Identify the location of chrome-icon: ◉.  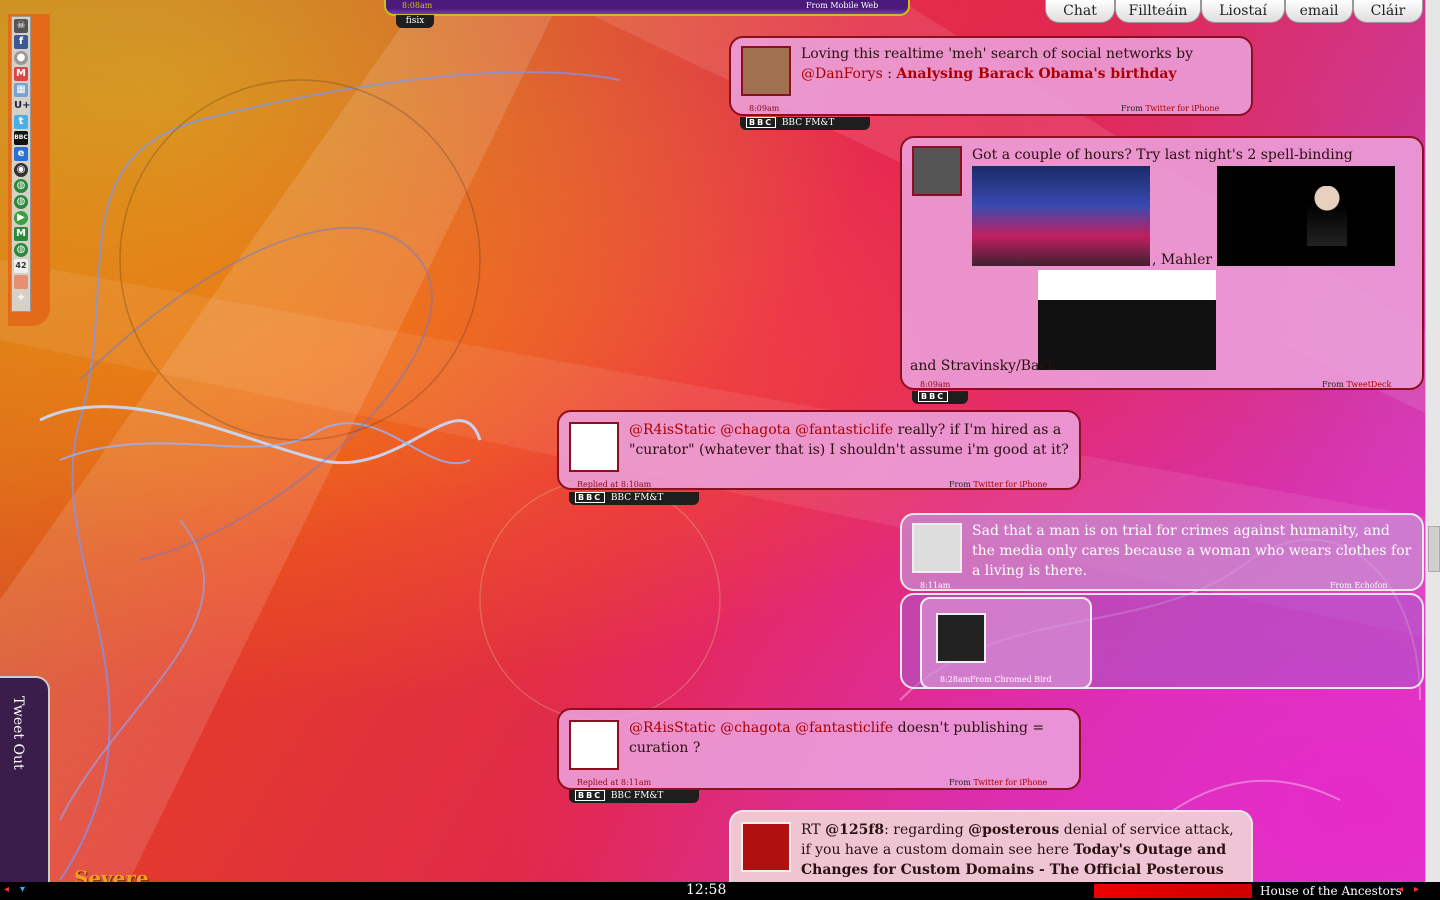
(21, 170).